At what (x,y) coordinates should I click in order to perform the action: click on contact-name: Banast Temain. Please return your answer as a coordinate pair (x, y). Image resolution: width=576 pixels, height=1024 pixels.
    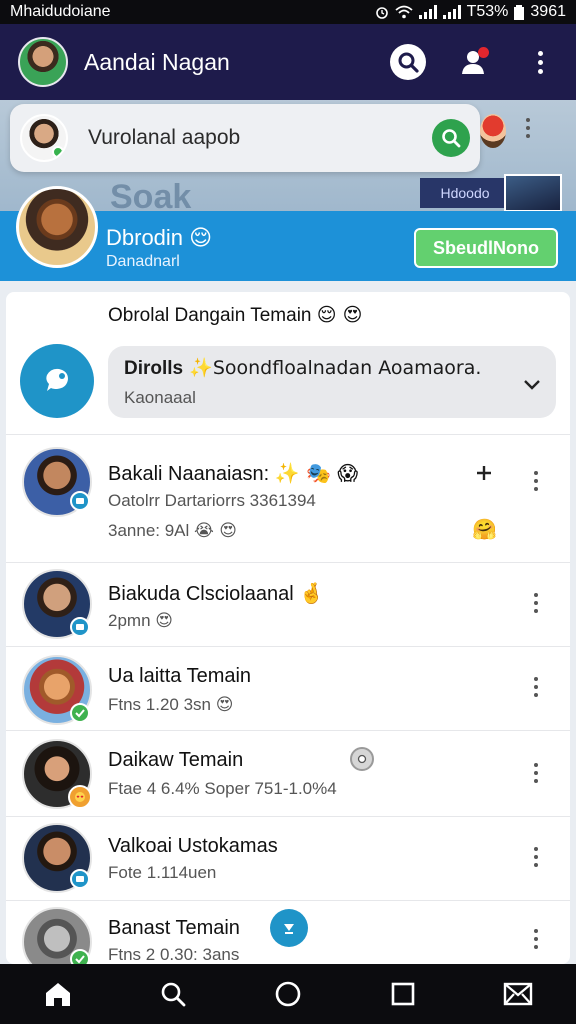
    Looking at the image, I should click on (174, 928).